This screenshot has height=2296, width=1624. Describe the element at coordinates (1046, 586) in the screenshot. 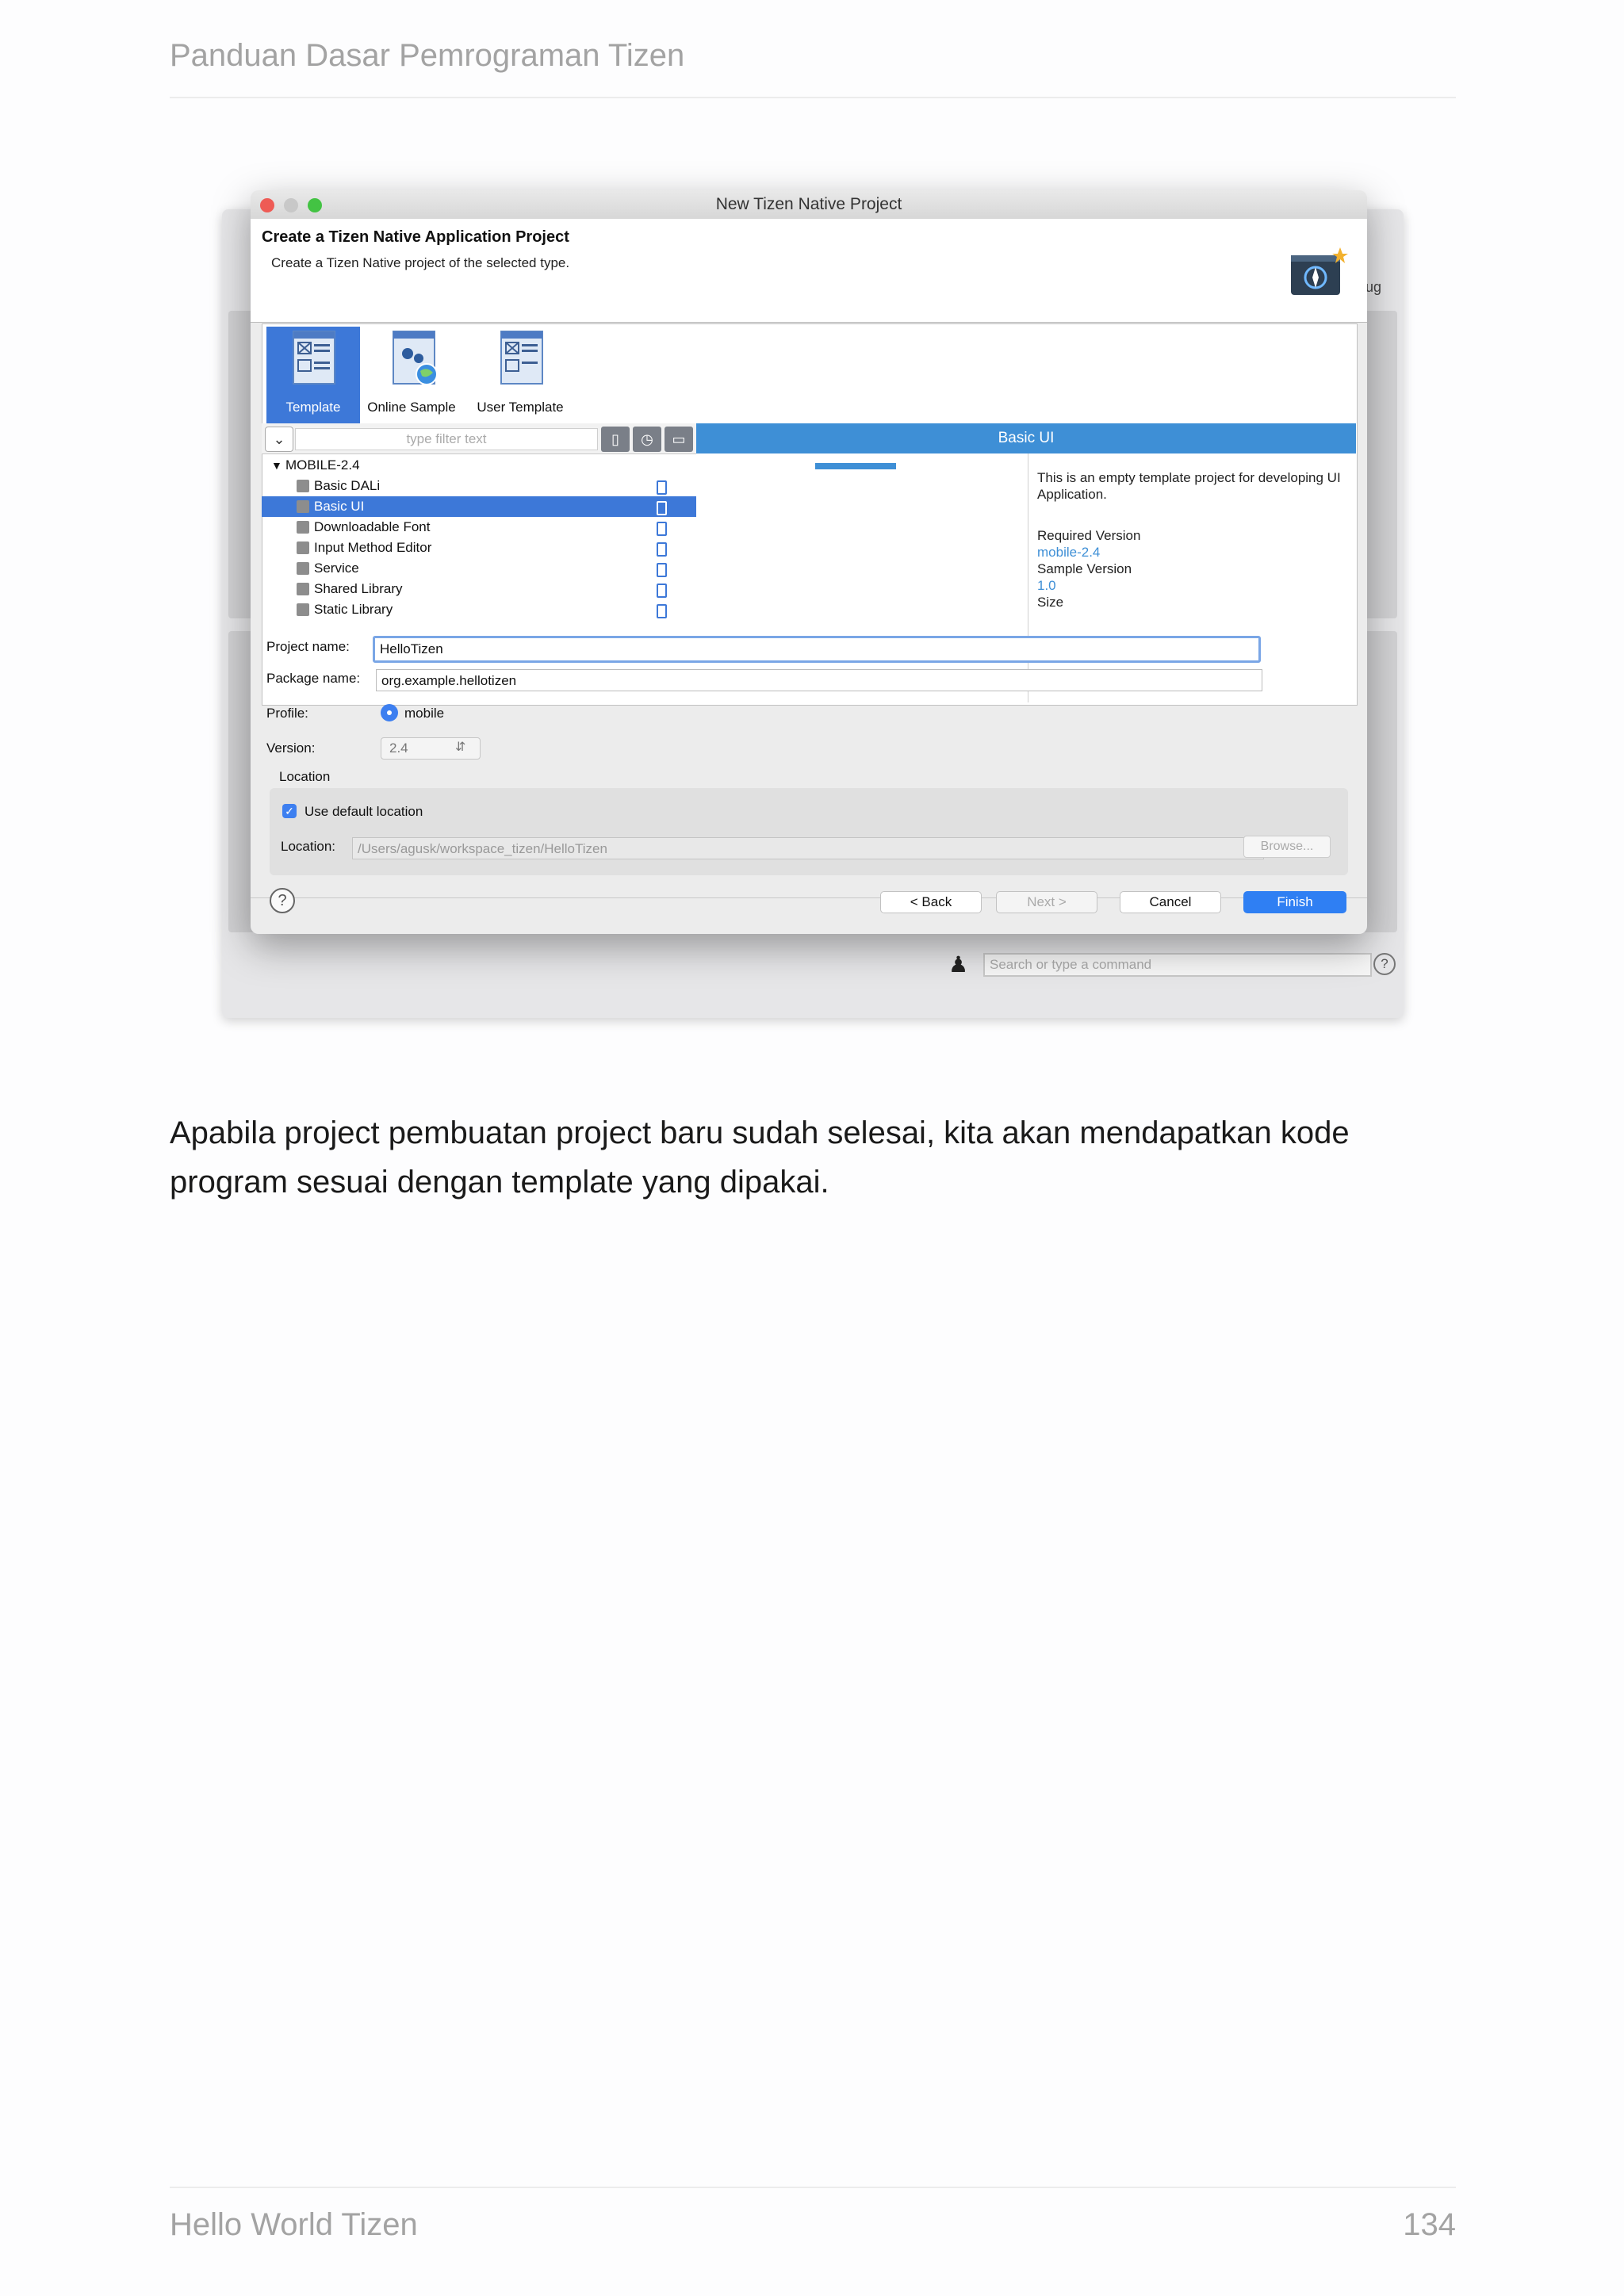

I see `sample-version-value: 1.0` at that location.